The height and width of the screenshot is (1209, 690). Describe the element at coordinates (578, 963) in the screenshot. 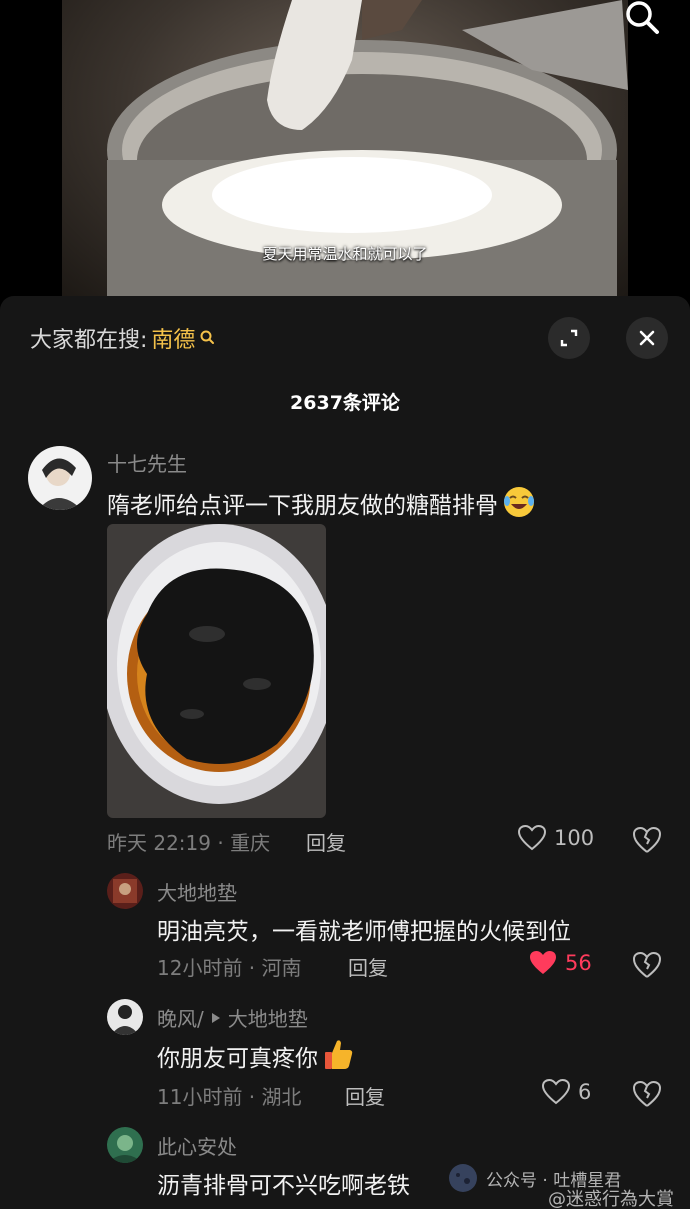

I see `like-count: 56` at that location.